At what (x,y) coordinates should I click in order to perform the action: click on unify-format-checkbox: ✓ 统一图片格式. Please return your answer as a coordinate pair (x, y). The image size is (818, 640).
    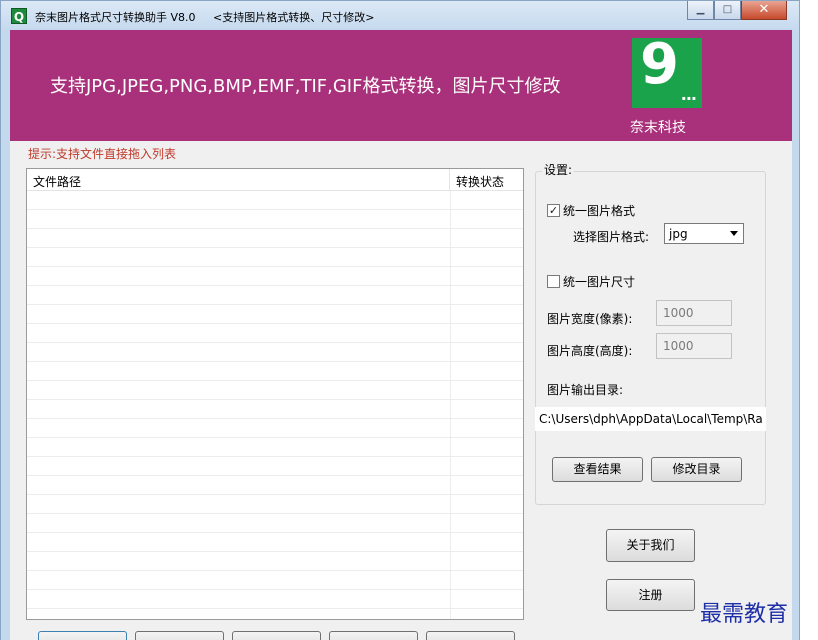
    Looking at the image, I should click on (591, 210).